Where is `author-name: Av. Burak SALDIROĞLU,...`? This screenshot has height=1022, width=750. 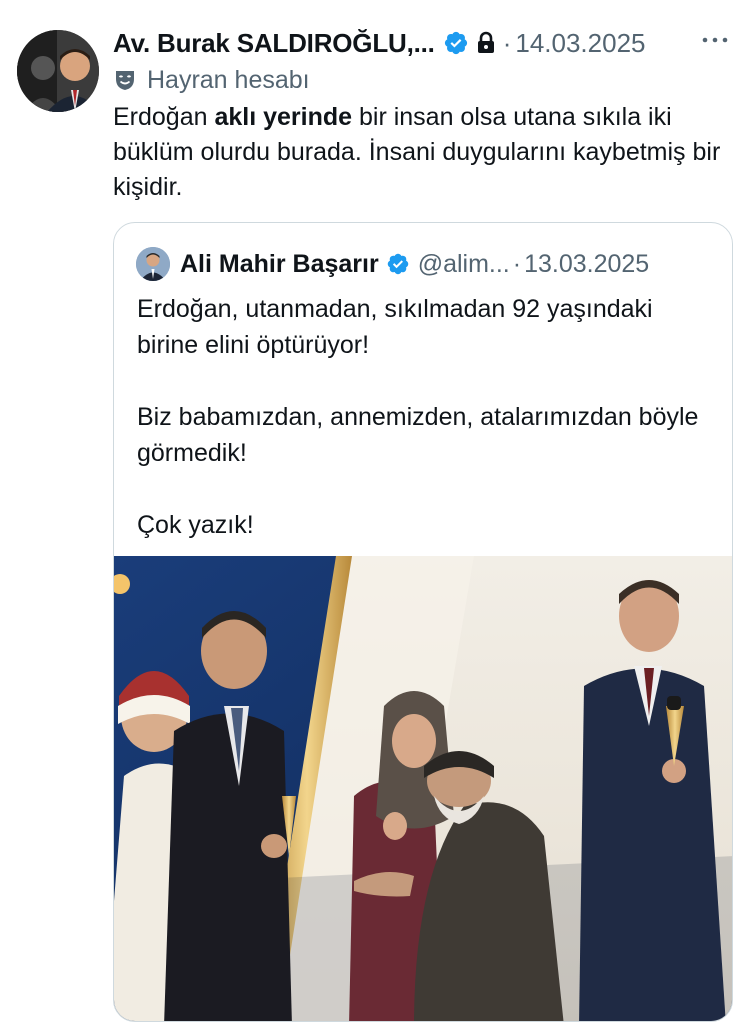 author-name: Av. Burak SALDIROĞLU,... is located at coordinates (274, 43).